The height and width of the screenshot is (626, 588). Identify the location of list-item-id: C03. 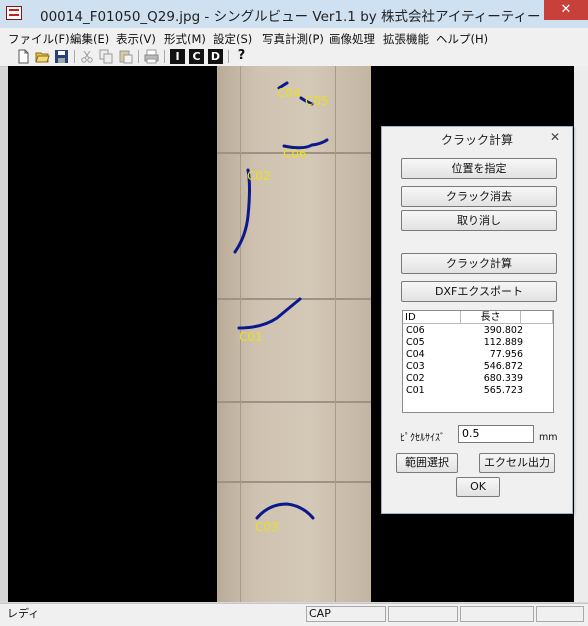
(415, 366).